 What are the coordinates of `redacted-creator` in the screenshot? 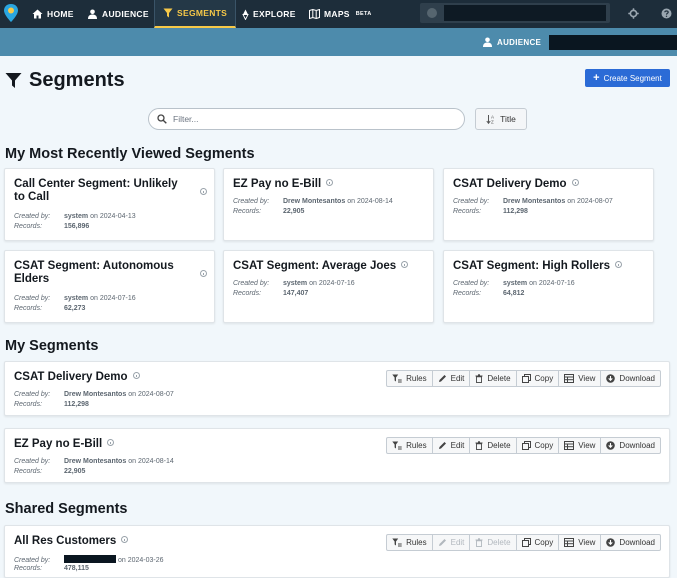 It's located at (90, 559).